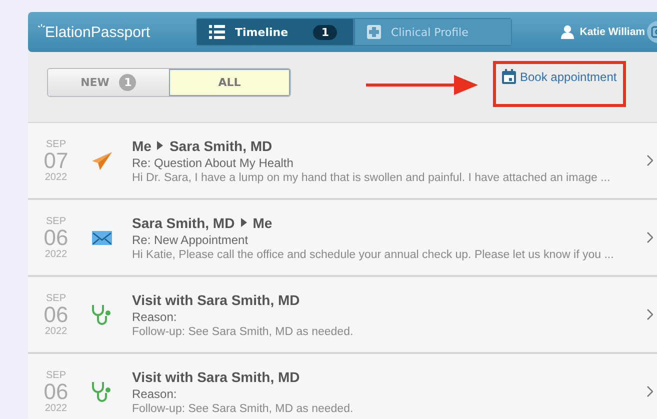 The width and height of the screenshot is (657, 419). Describe the element at coordinates (275, 32) in the screenshot. I see `nav-tab: Timeline 1` at that location.